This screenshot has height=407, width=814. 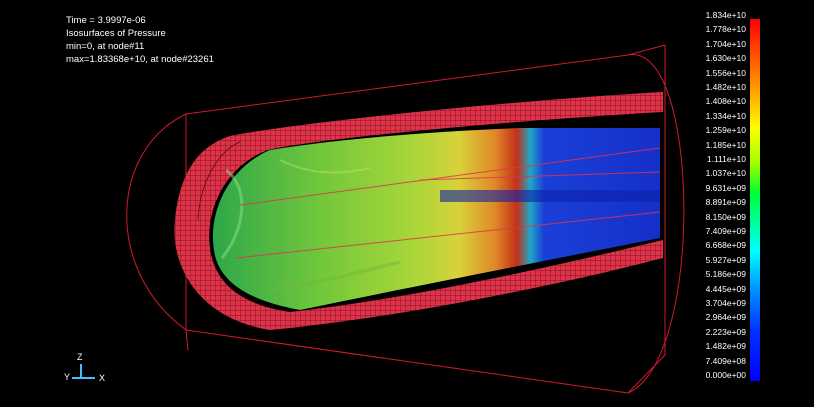 I want to click on legend-label: 1.408e+10, so click(x=725, y=101).